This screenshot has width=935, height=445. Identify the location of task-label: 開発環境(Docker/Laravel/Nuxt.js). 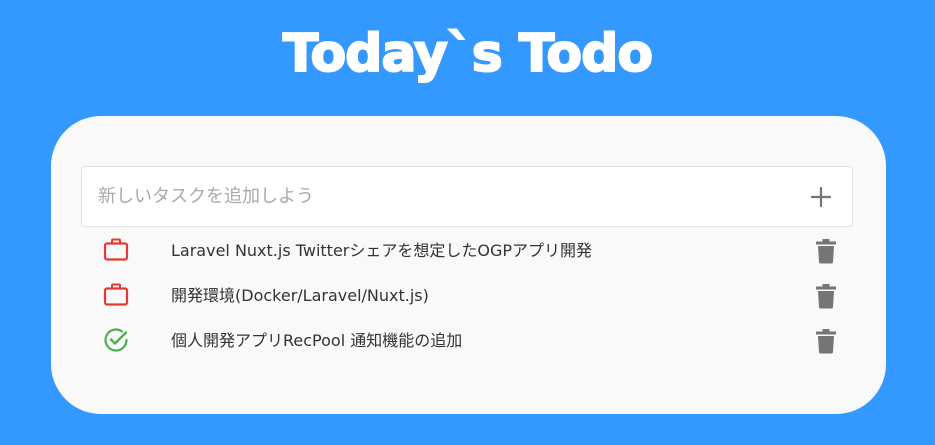
(300, 295).